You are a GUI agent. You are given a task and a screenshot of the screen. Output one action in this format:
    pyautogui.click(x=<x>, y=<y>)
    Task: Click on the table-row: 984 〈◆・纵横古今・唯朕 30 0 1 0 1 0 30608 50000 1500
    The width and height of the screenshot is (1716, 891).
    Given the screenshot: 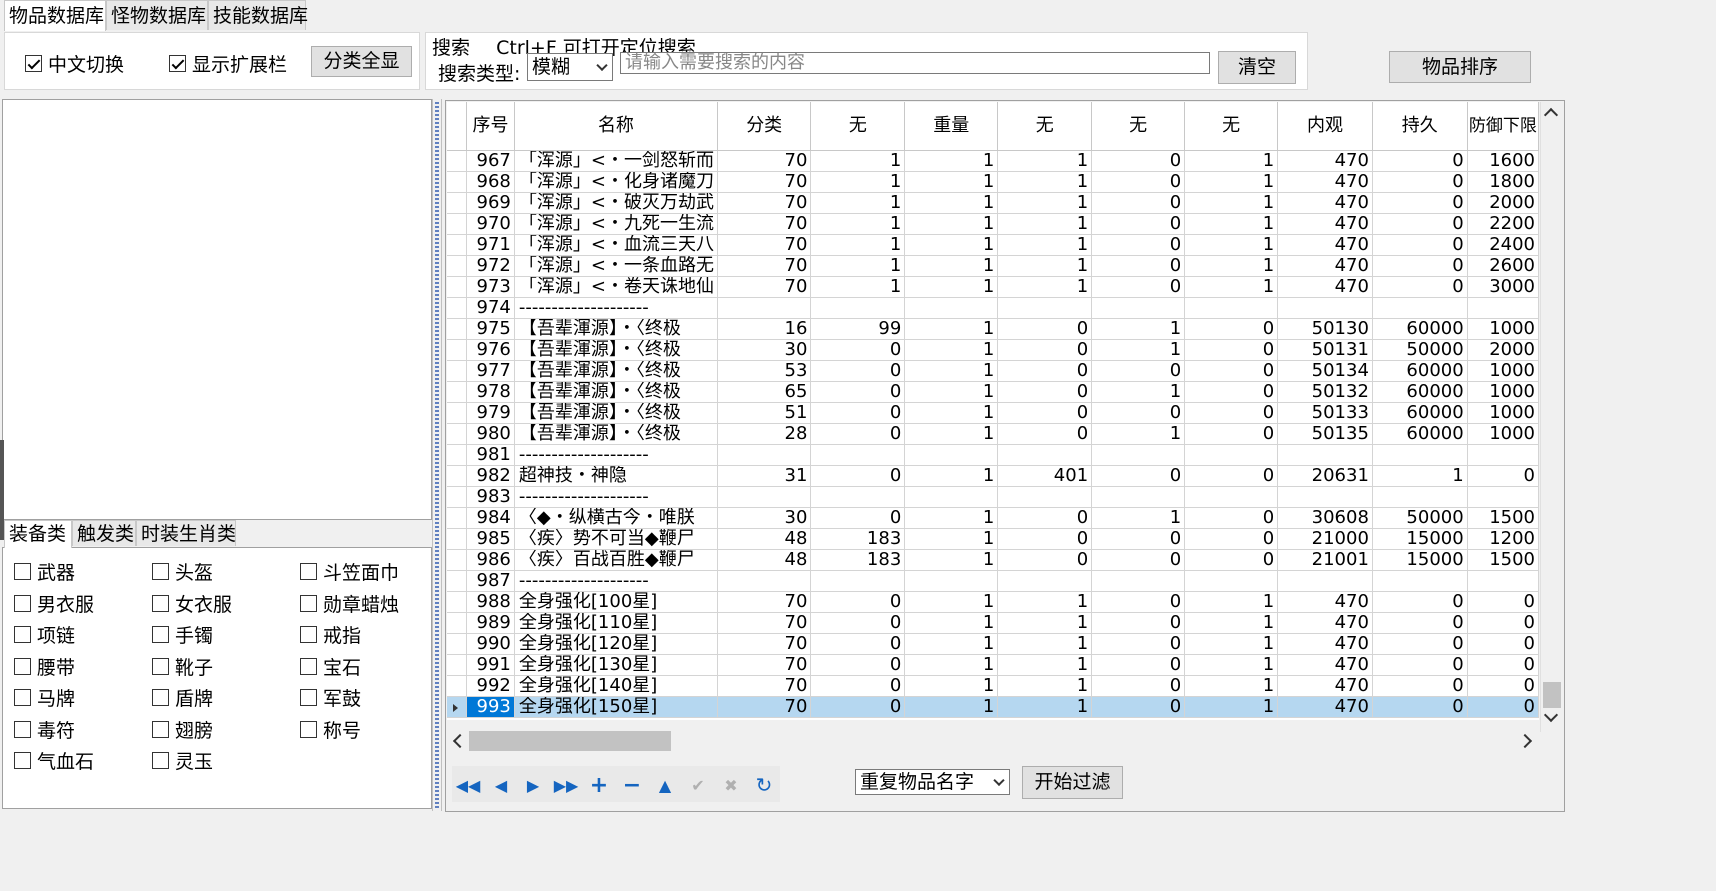 What is the action you would take?
    pyautogui.click(x=993, y=518)
    